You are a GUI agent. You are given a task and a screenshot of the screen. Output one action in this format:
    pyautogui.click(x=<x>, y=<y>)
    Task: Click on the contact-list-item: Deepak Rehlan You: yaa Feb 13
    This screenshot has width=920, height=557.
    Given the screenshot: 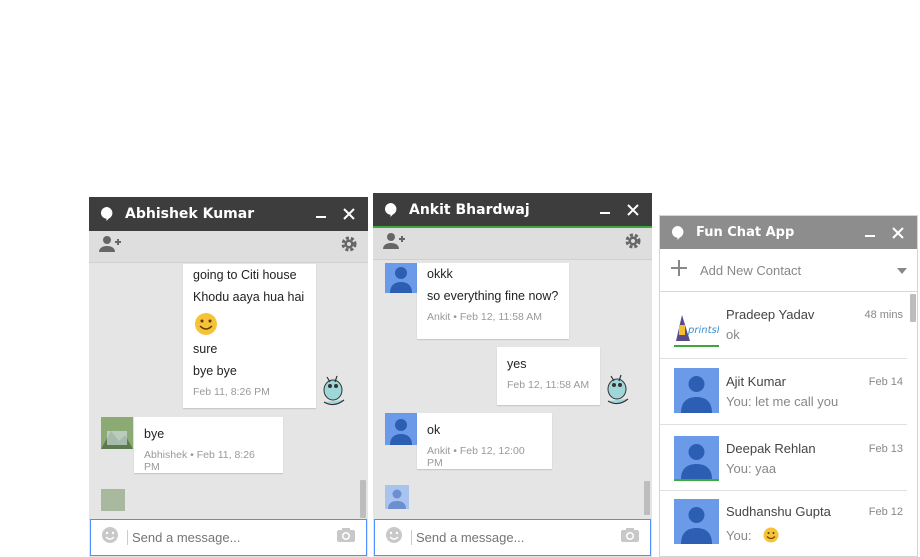 What is the action you would take?
    pyautogui.click(x=783, y=458)
    